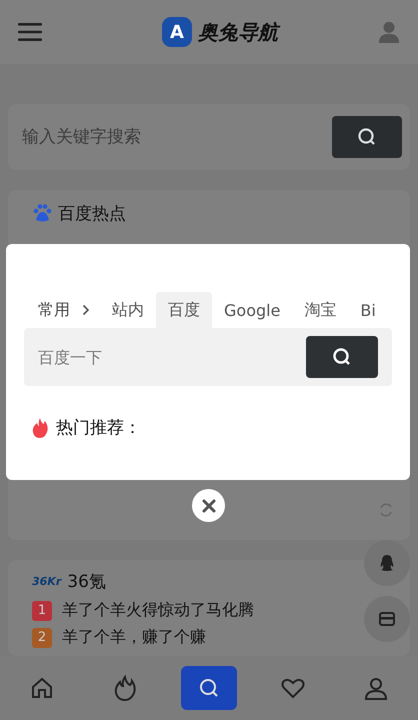 This screenshot has height=720, width=418. What do you see at coordinates (47, 581) in the screenshot?
I see `kr-logo: 36Kr` at bounding box center [47, 581].